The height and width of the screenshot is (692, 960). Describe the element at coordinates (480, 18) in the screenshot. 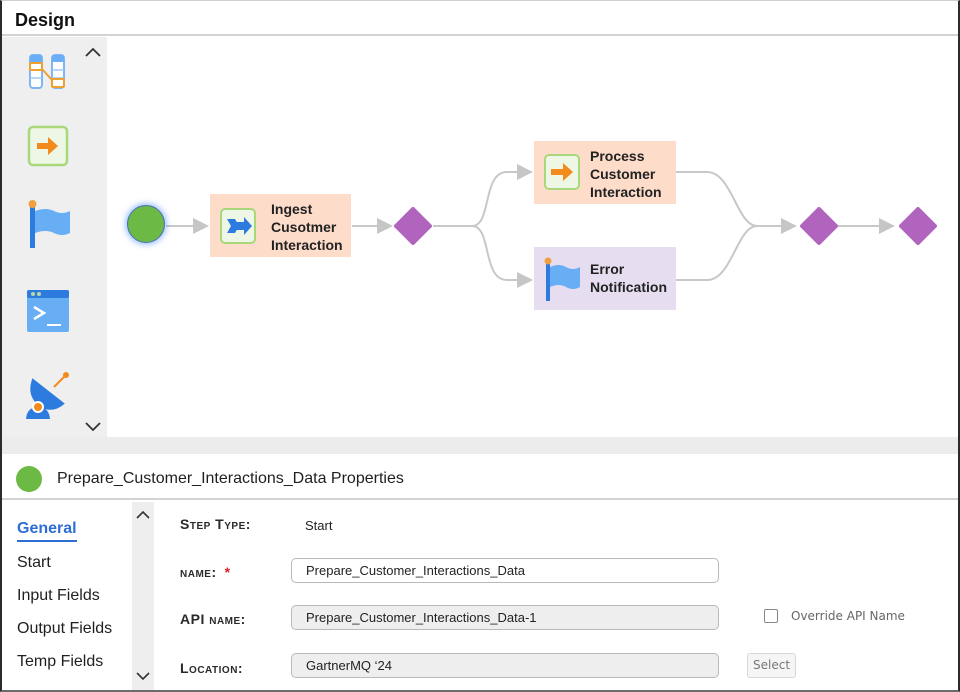

I see `design-header: Design` at that location.